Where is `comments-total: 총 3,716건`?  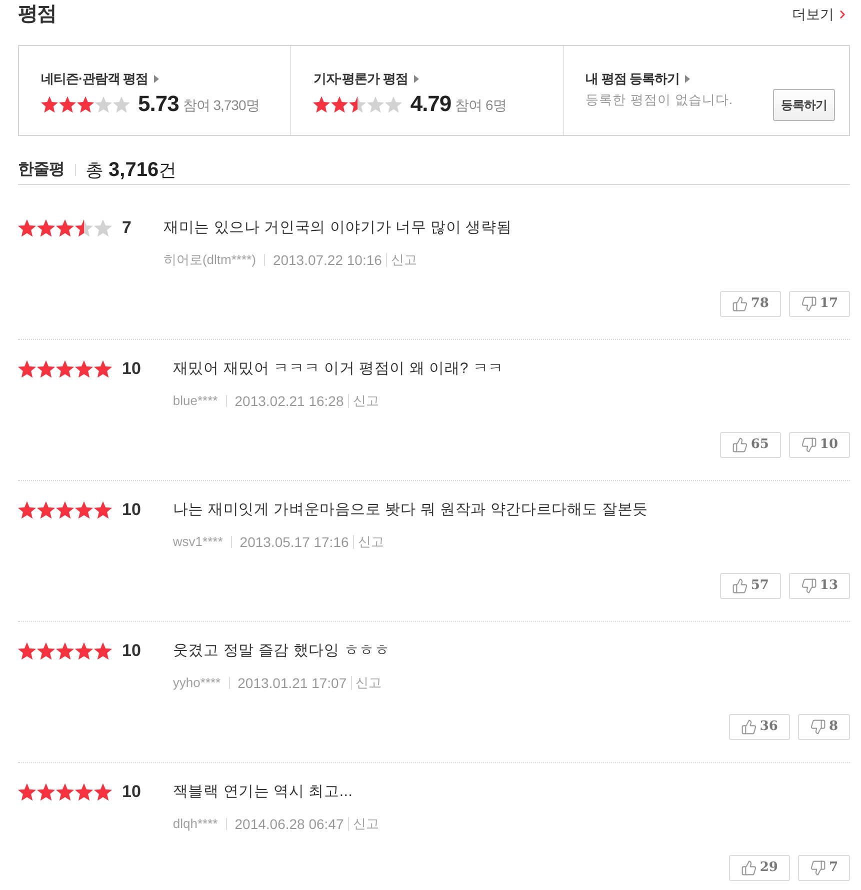
comments-total: 총 3,716건 is located at coordinates (131, 170).